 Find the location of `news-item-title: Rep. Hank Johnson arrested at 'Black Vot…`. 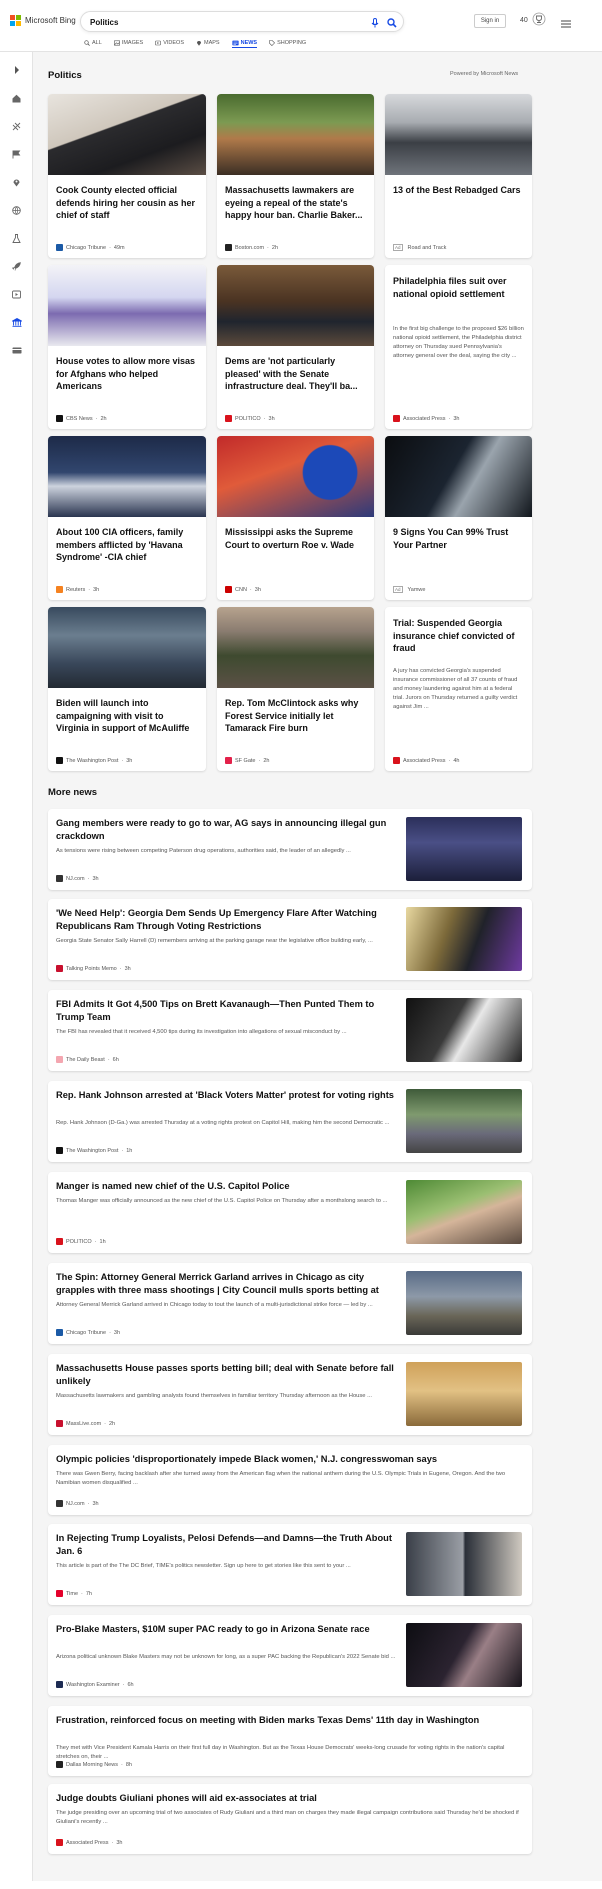

news-item-title: Rep. Hank Johnson arrested at 'Black Vot… is located at coordinates (226, 1095).